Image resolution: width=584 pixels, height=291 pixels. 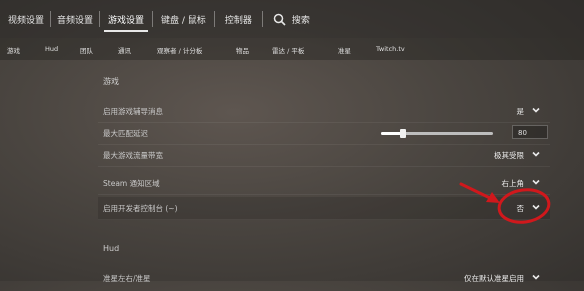 I want to click on tab-label: 键盘 / 鼠标, so click(x=183, y=20).